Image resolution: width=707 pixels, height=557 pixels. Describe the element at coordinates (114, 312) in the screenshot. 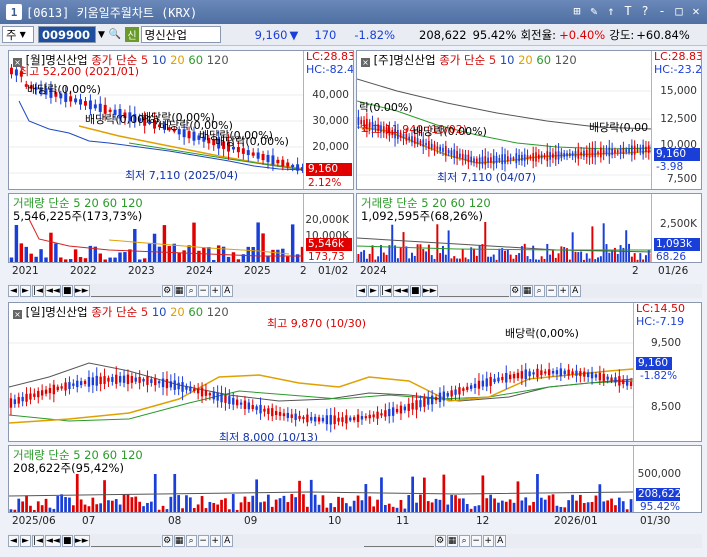

I see `ma-label: 종가 단순` at that location.